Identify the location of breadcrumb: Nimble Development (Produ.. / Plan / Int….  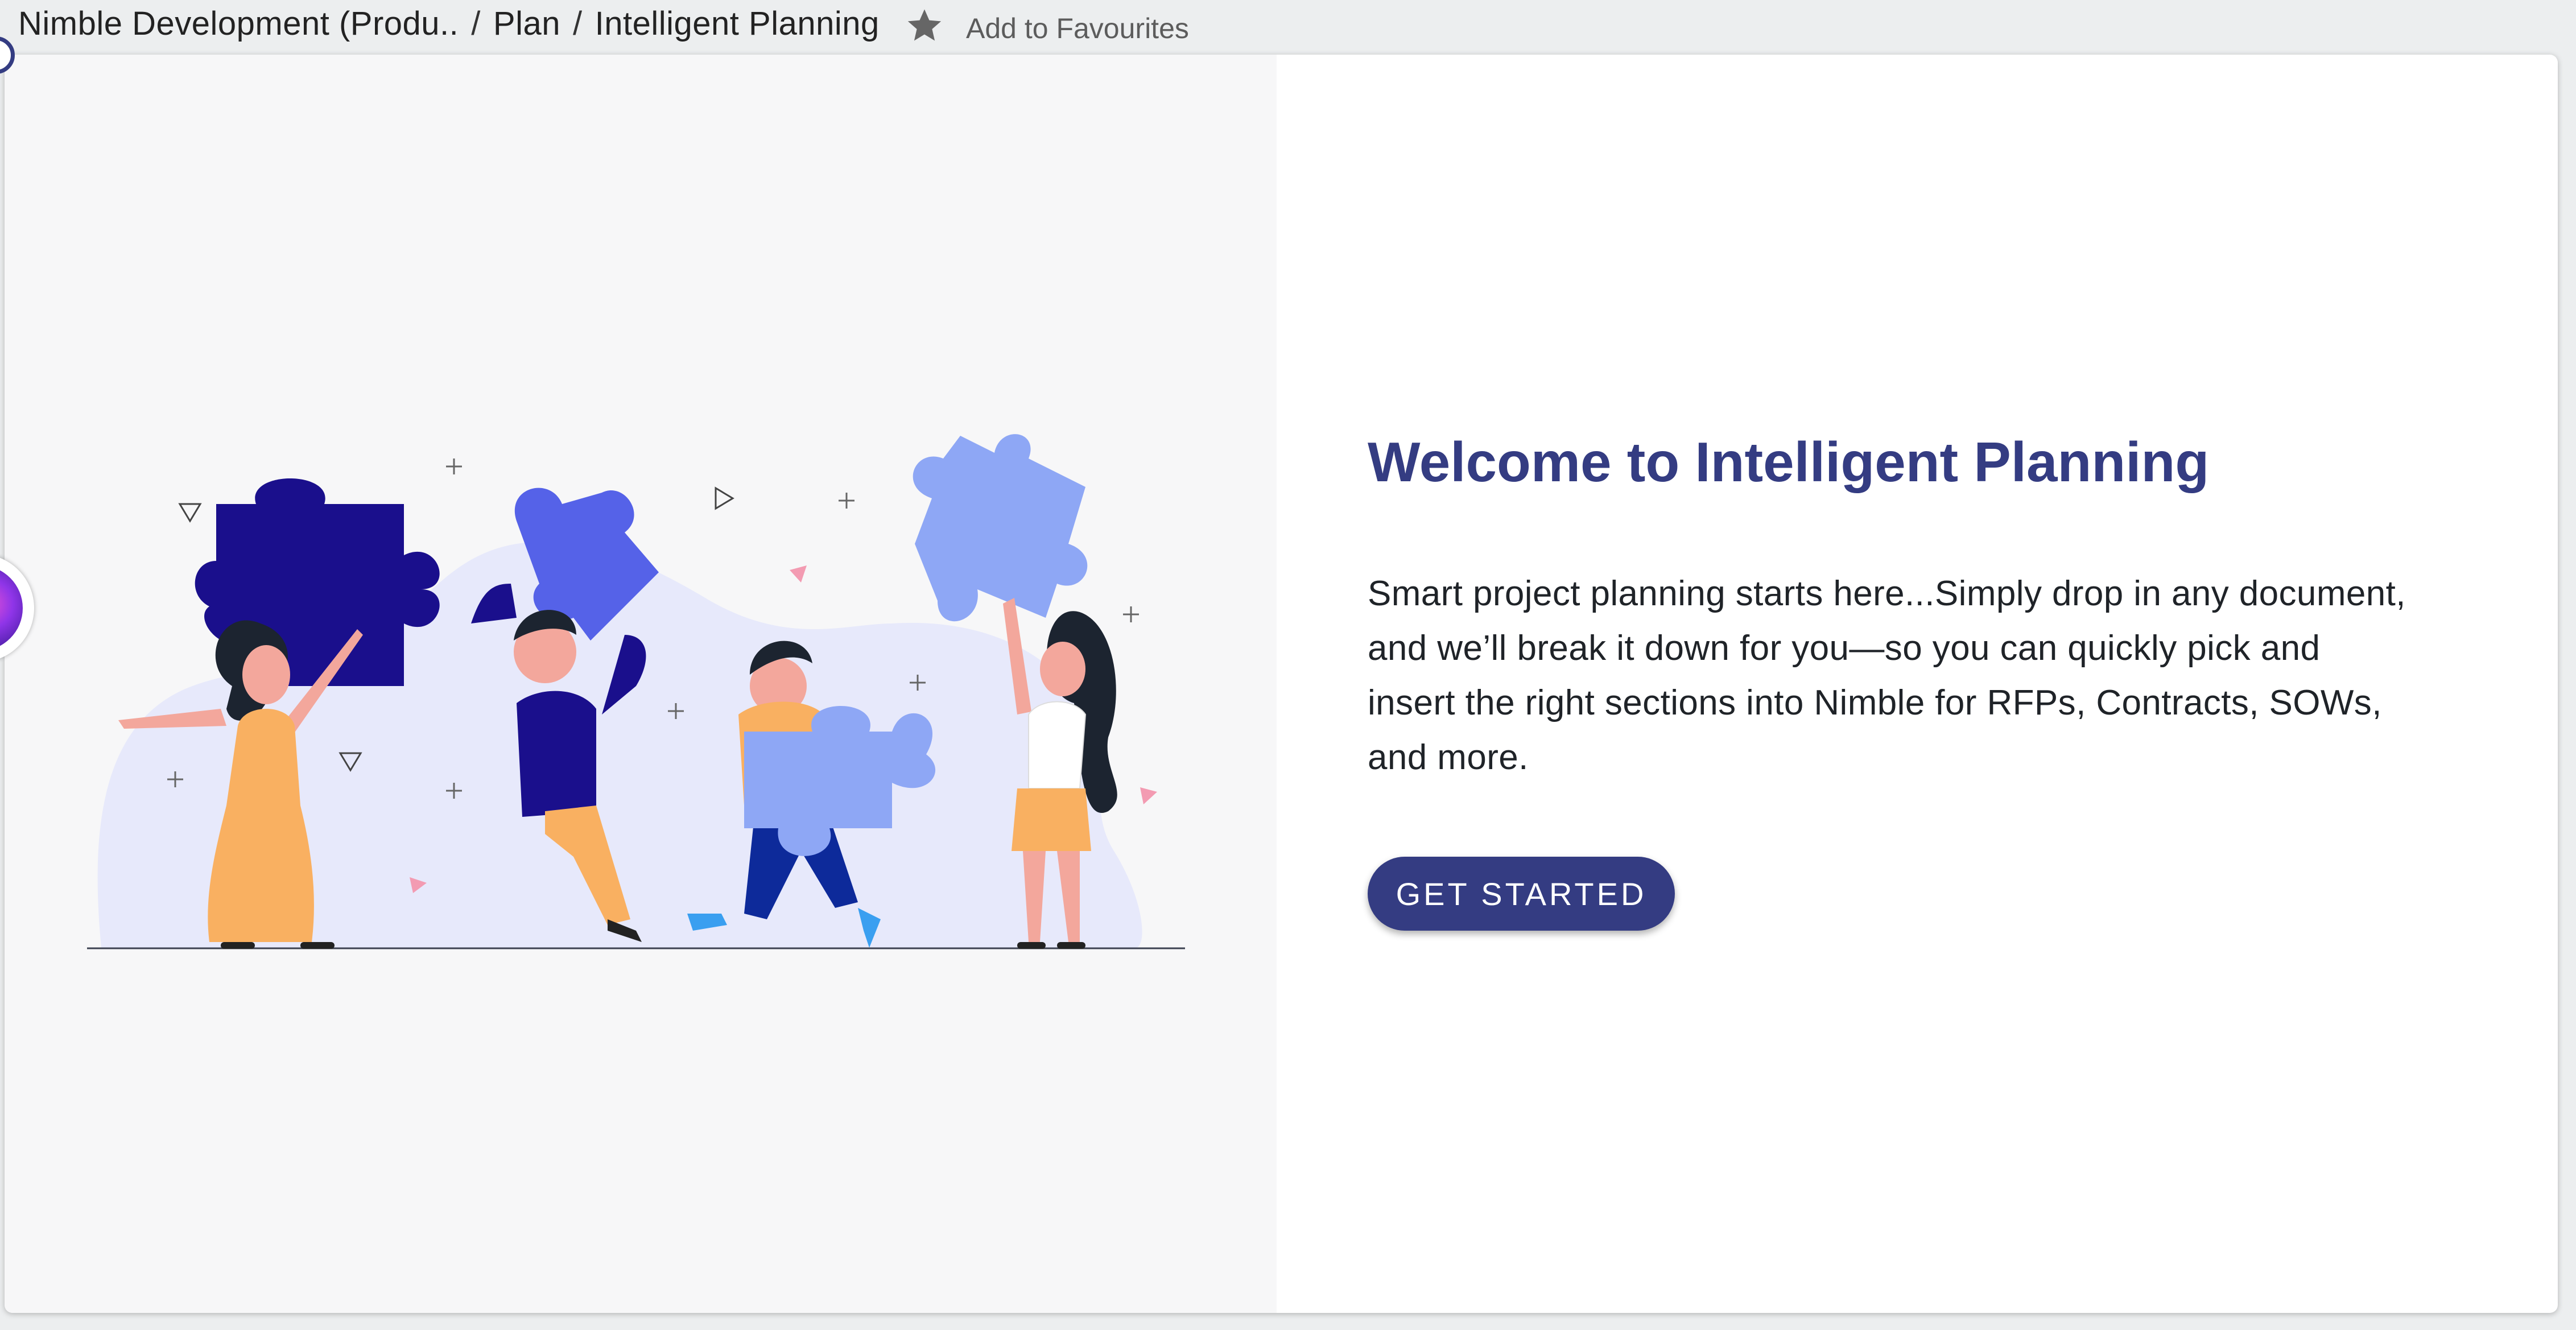
(449, 24).